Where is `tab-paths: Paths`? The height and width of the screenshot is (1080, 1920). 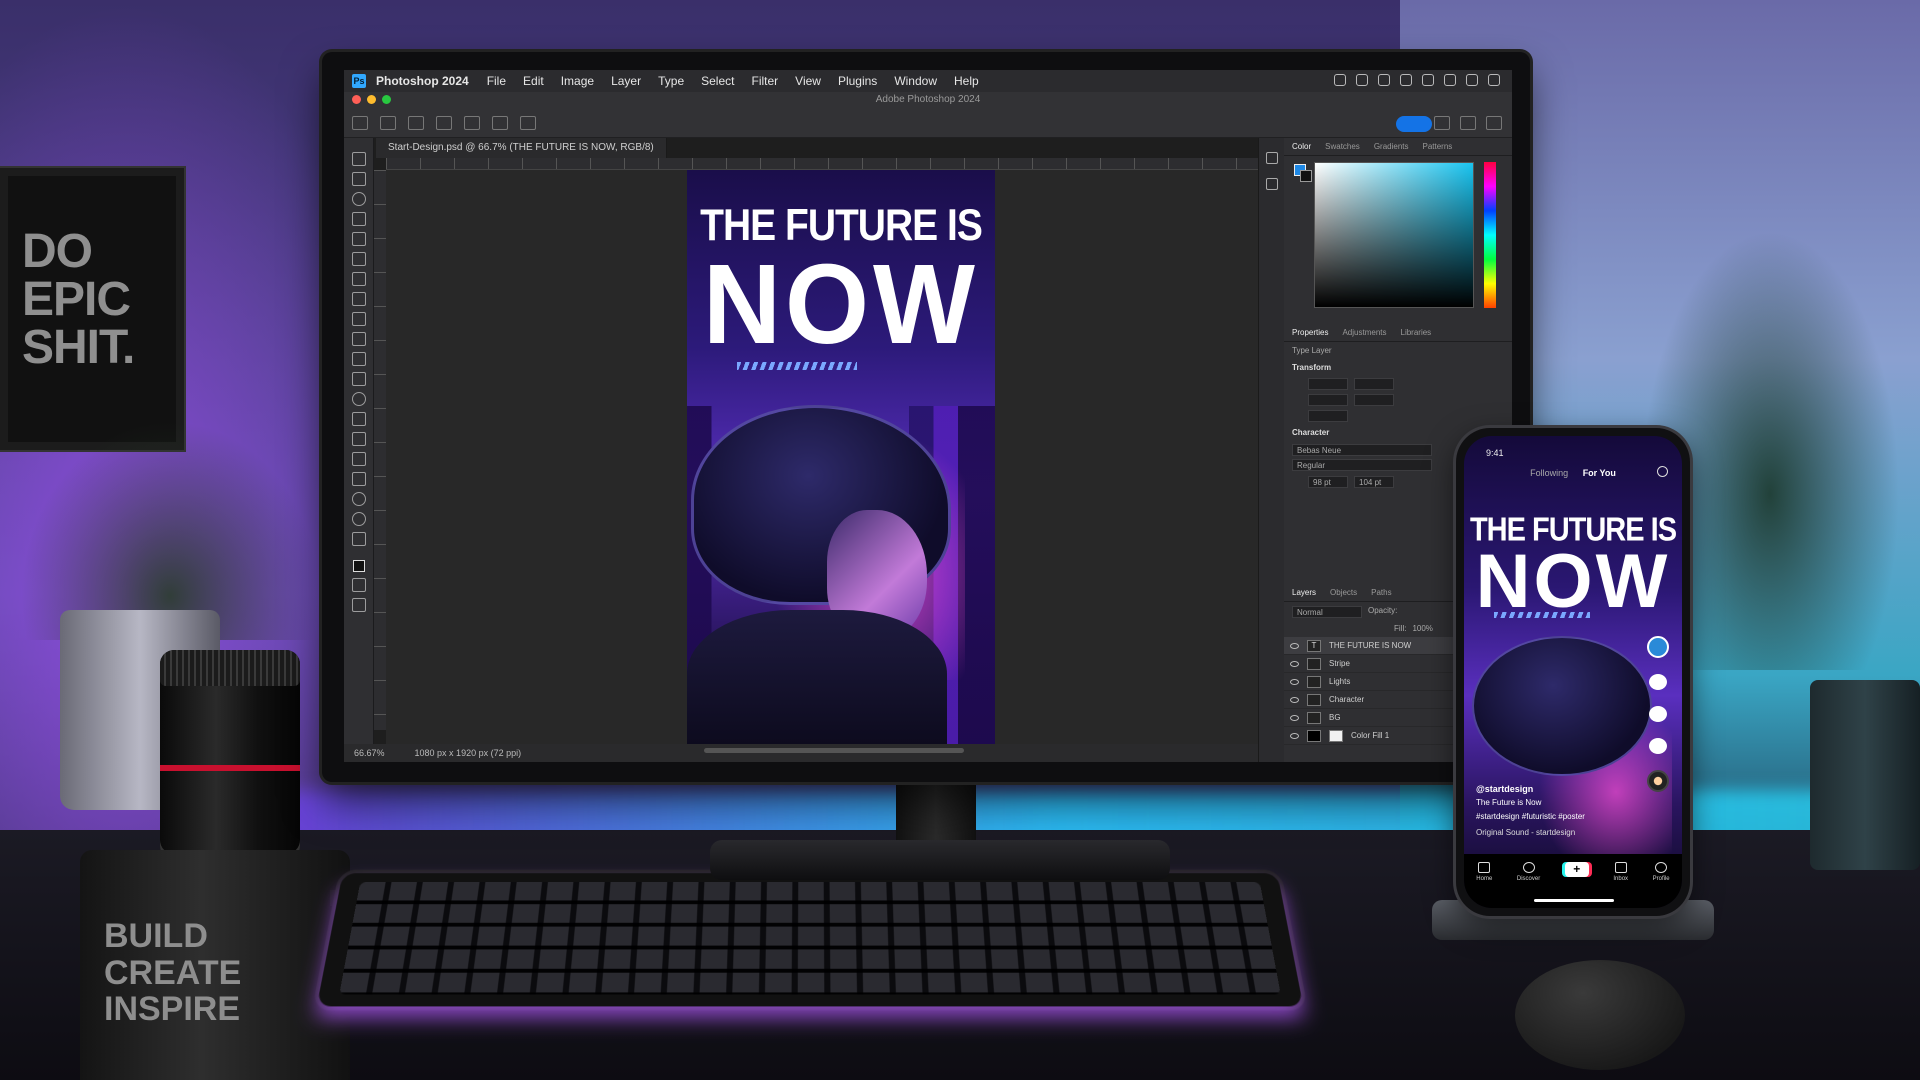 tab-paths: Paths is located at coordinates (1381, 592).